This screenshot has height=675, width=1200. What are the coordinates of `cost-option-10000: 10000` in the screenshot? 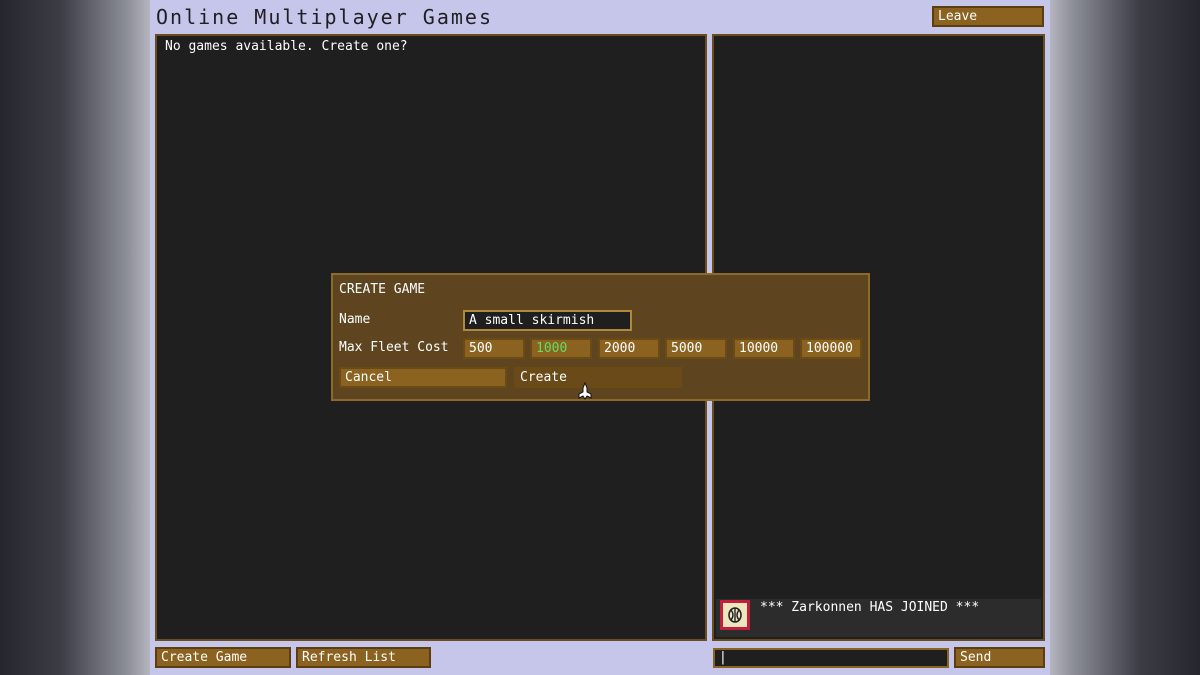 It's located at (764, 348).